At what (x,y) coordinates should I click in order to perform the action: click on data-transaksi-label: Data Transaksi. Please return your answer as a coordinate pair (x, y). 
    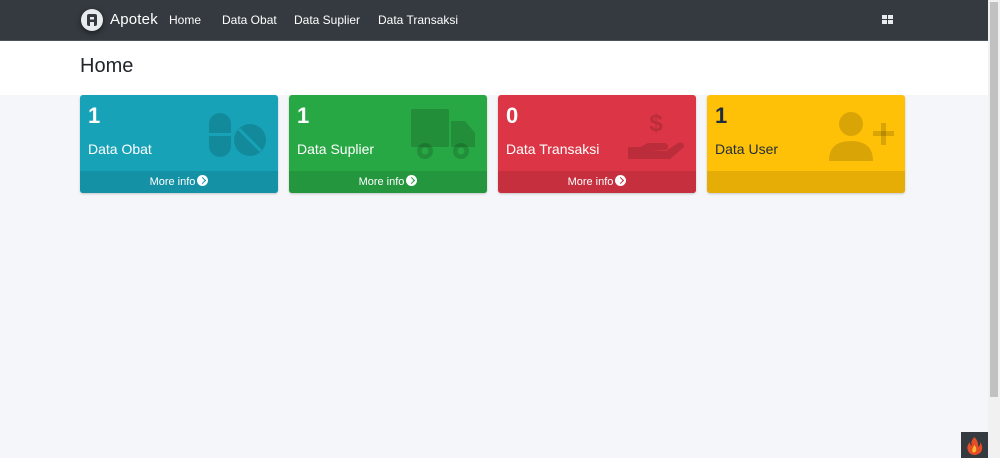
    Looking at the image, I should click on (553, 149).